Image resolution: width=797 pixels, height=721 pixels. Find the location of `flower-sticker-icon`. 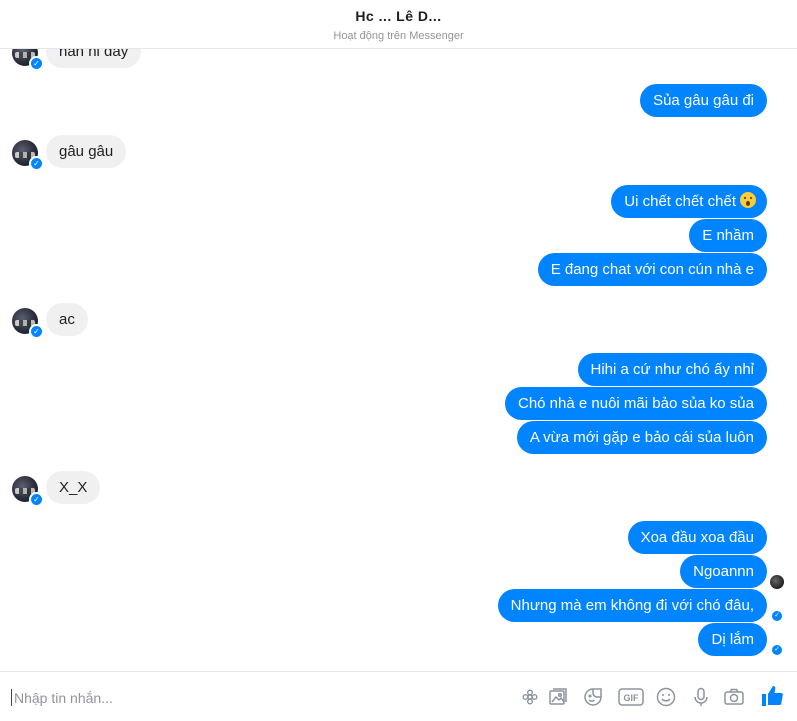

flower-sticker-icon is located at coordinates (530, 697).